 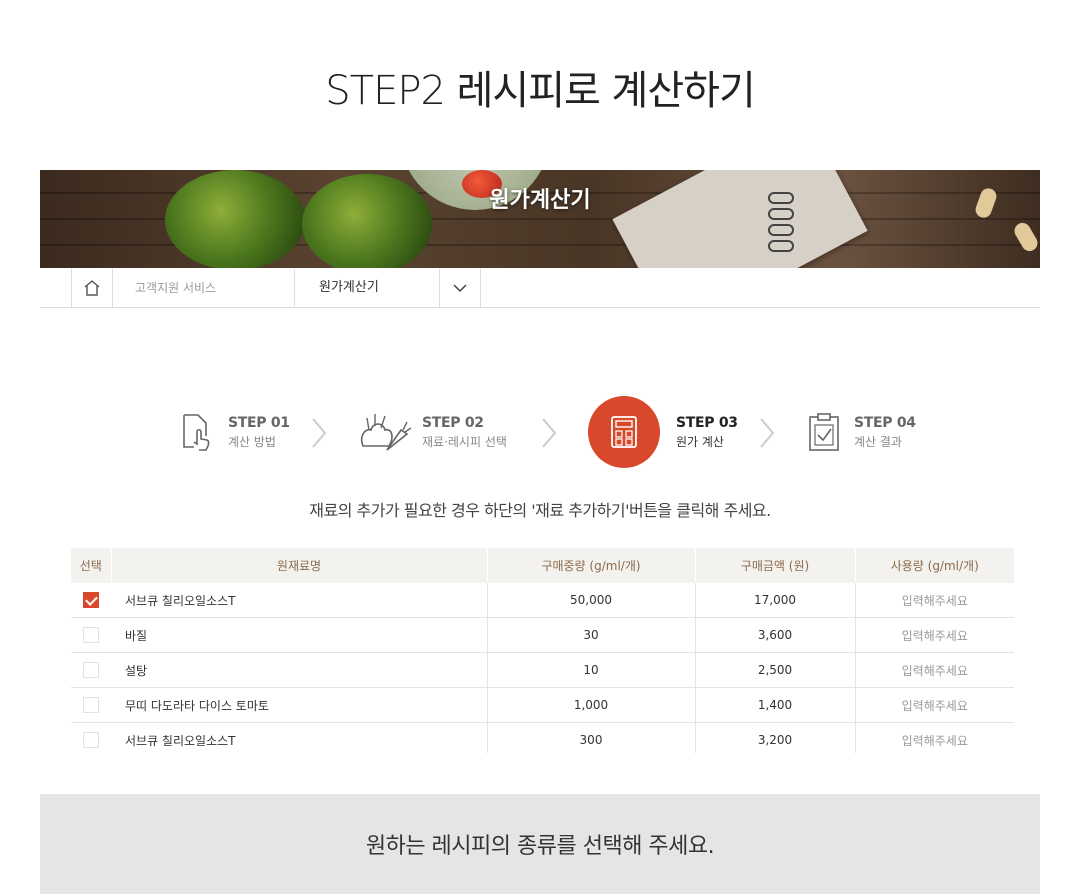 I want to click on breadcrumb: 고객지원 서비스 원가계산기, so click(x=540, y=288).